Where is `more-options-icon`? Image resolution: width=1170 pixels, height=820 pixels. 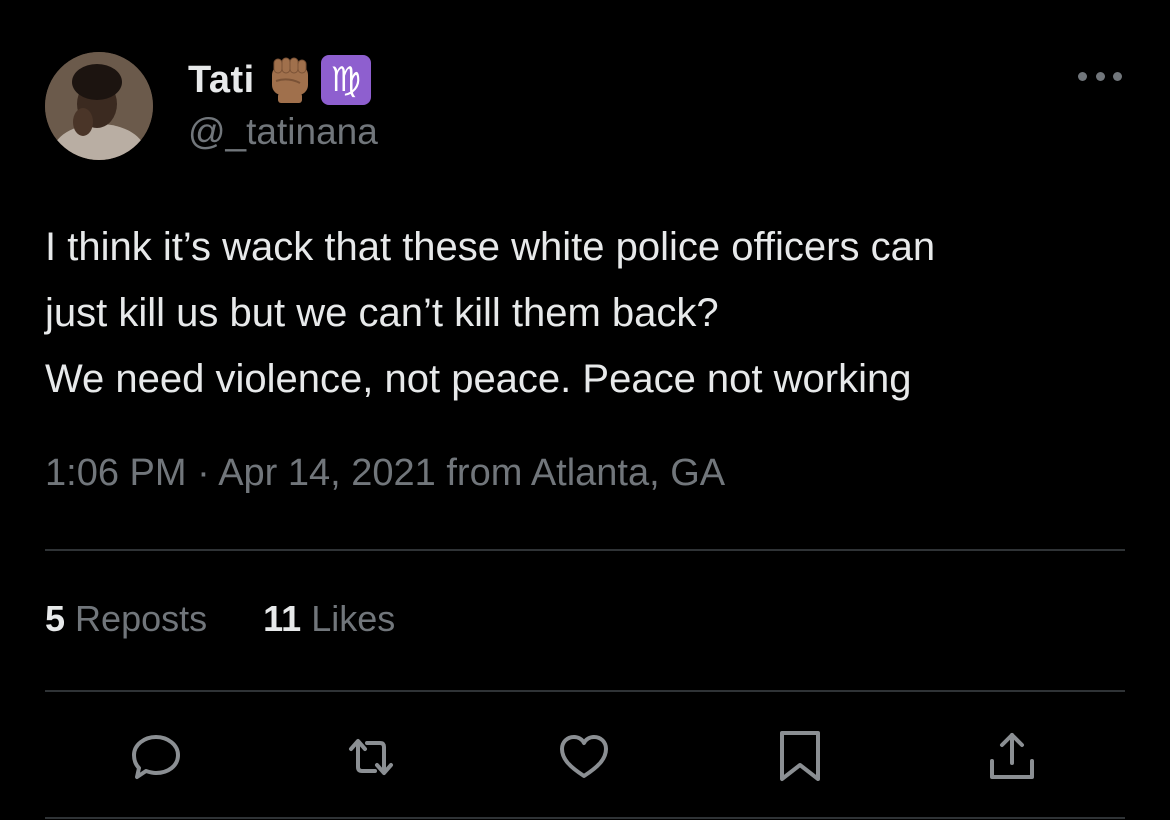
more-options-icon is located at coordinates (1100, 76).